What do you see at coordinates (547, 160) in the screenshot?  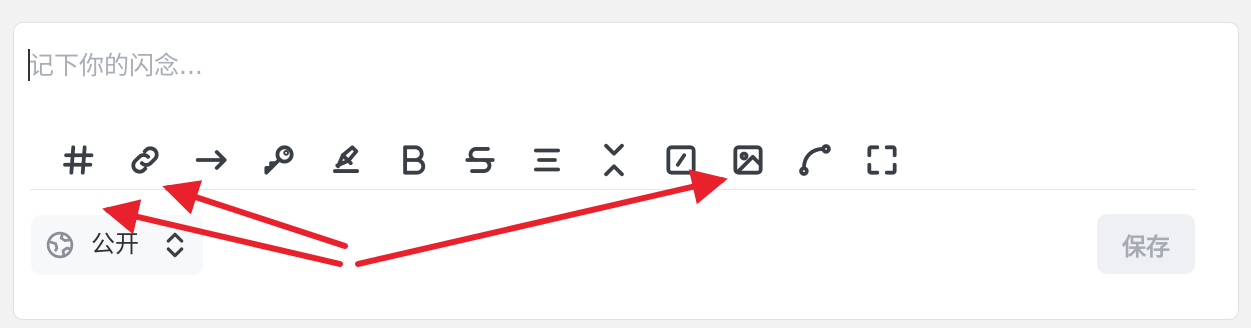 I see `align-center-icon` at bounding box center [547, 160].